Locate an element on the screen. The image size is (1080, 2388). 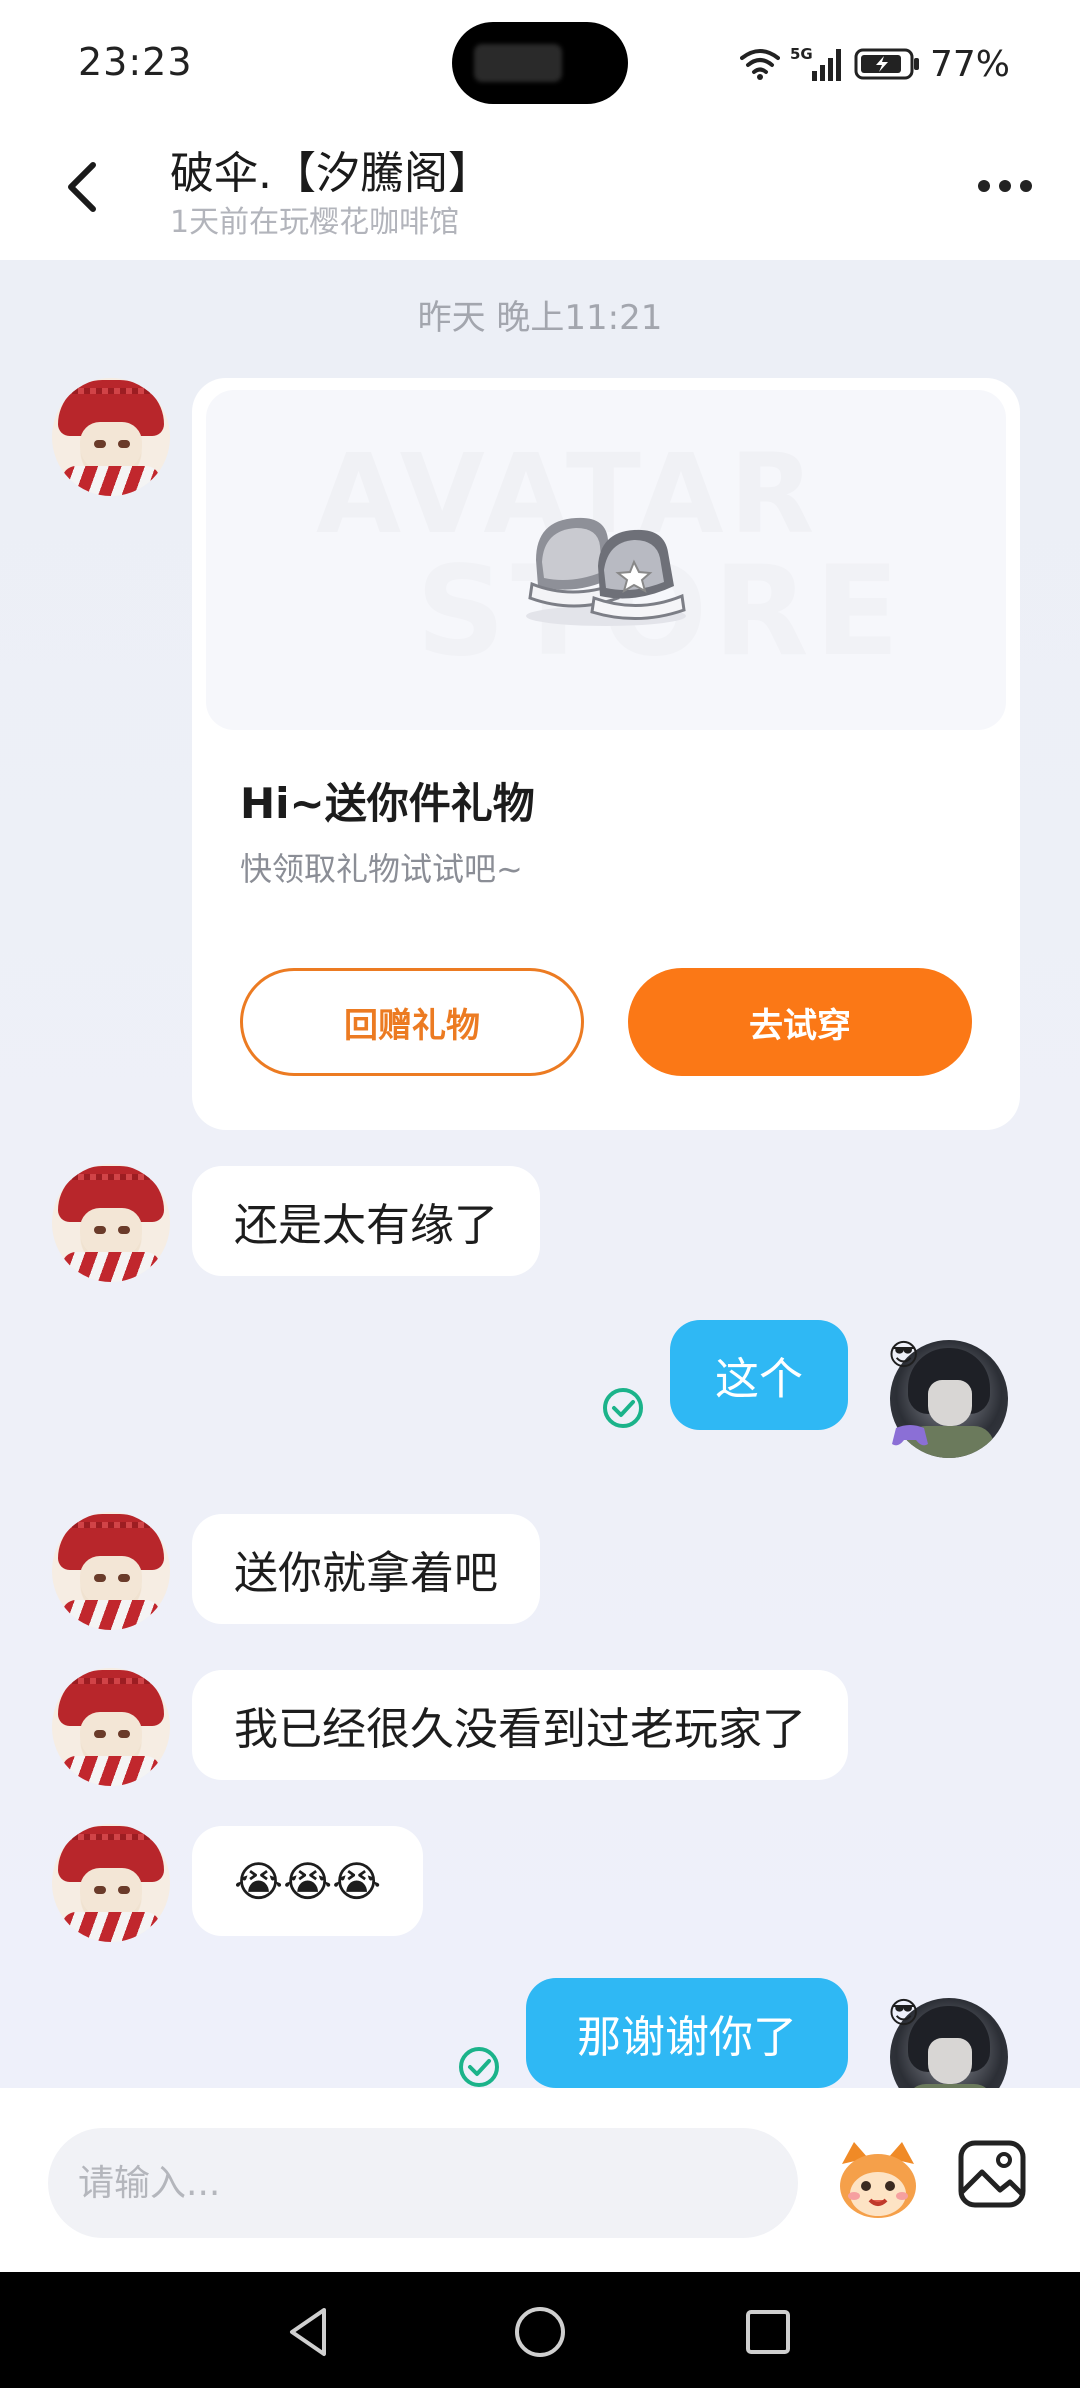
image-button is located at coordinates (992, 2174).